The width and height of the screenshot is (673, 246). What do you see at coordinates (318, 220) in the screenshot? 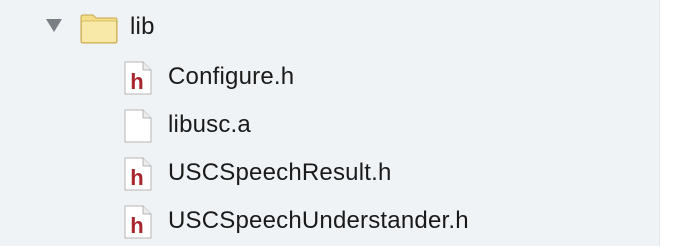
I see `file-name: USCSpeechUnderstander.h` at bounding box center [318, 220].